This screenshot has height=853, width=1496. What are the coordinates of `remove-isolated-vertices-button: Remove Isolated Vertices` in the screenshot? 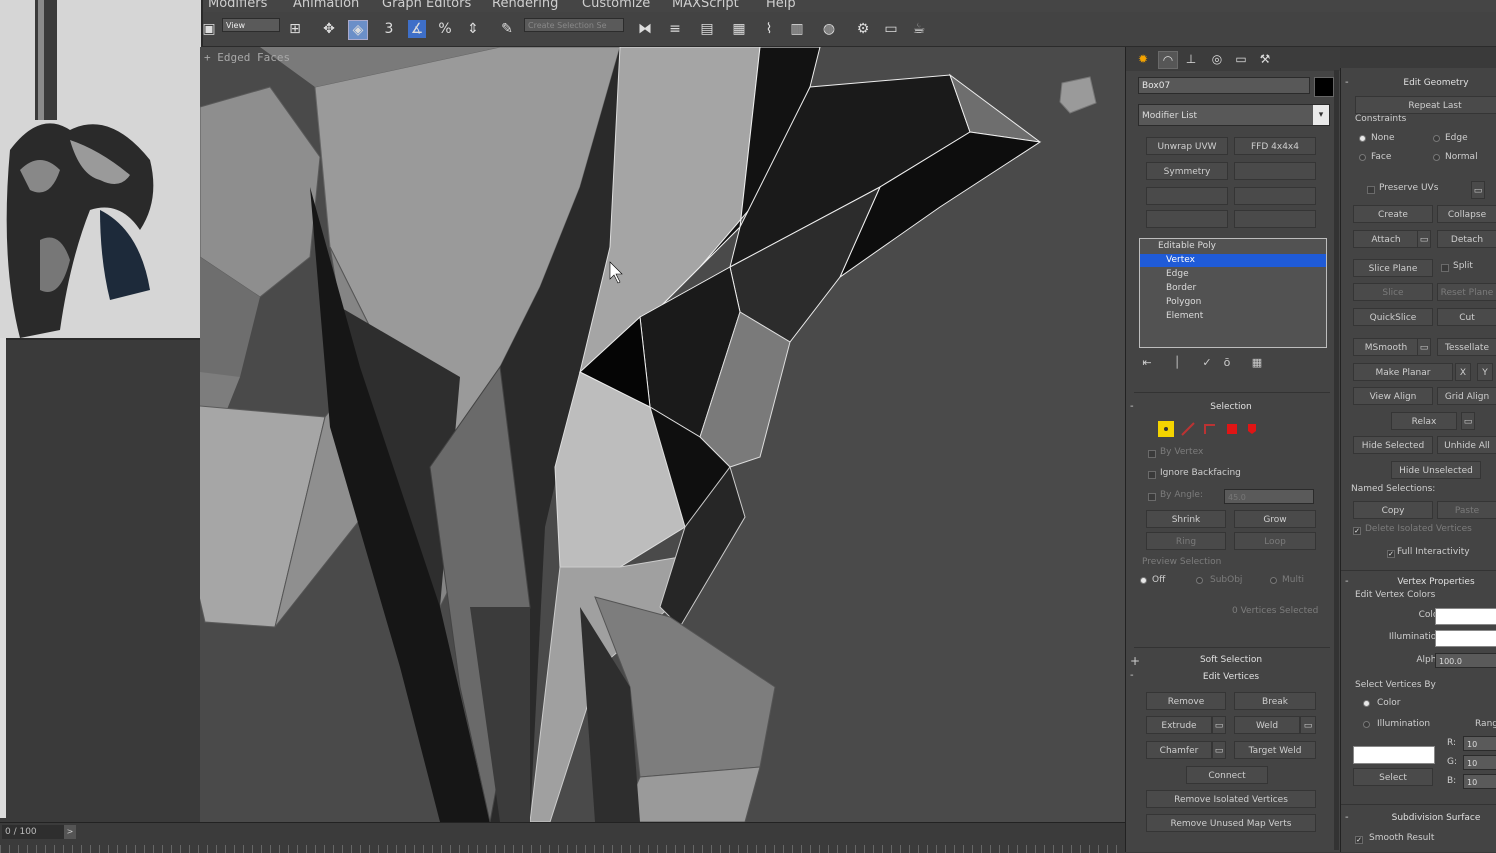 It's located at (1231, 799).